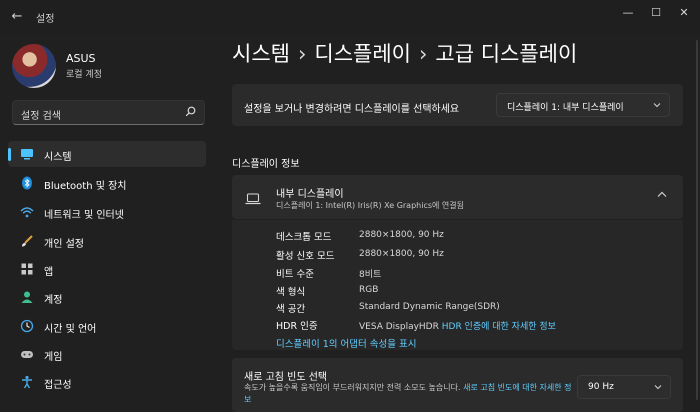  I want to click on maximize-button: ☐, so click(656, 13).